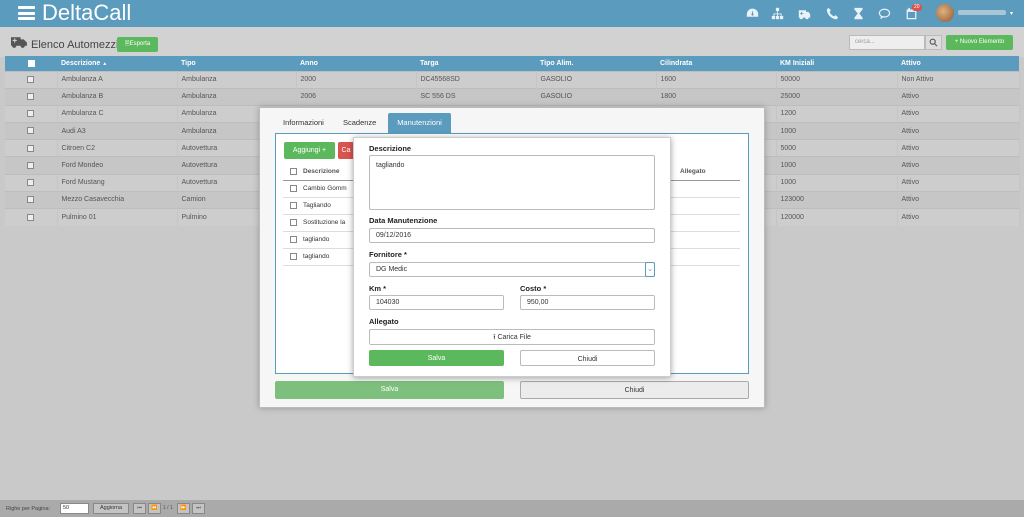 The height and width of the screenshot is (517, 1024). I want to click on sitemap-icon, so click(777, 13).